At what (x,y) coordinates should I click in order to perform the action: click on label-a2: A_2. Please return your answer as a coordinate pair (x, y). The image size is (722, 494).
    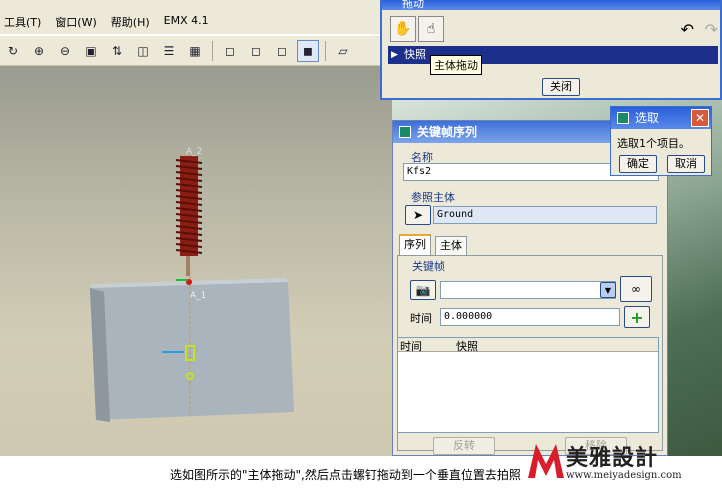
    Looking at the image, I should click on (194, 152).